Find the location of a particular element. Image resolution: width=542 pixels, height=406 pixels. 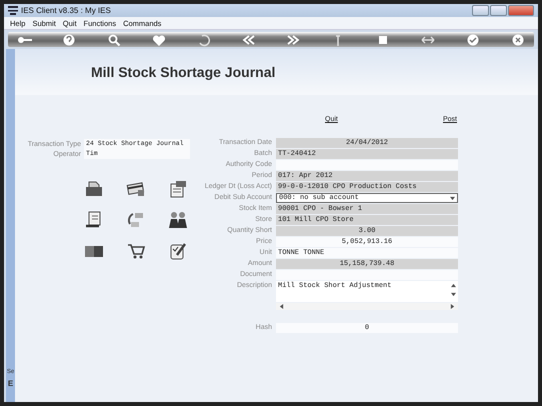

scrollbar is located at coordinates (367, 306).